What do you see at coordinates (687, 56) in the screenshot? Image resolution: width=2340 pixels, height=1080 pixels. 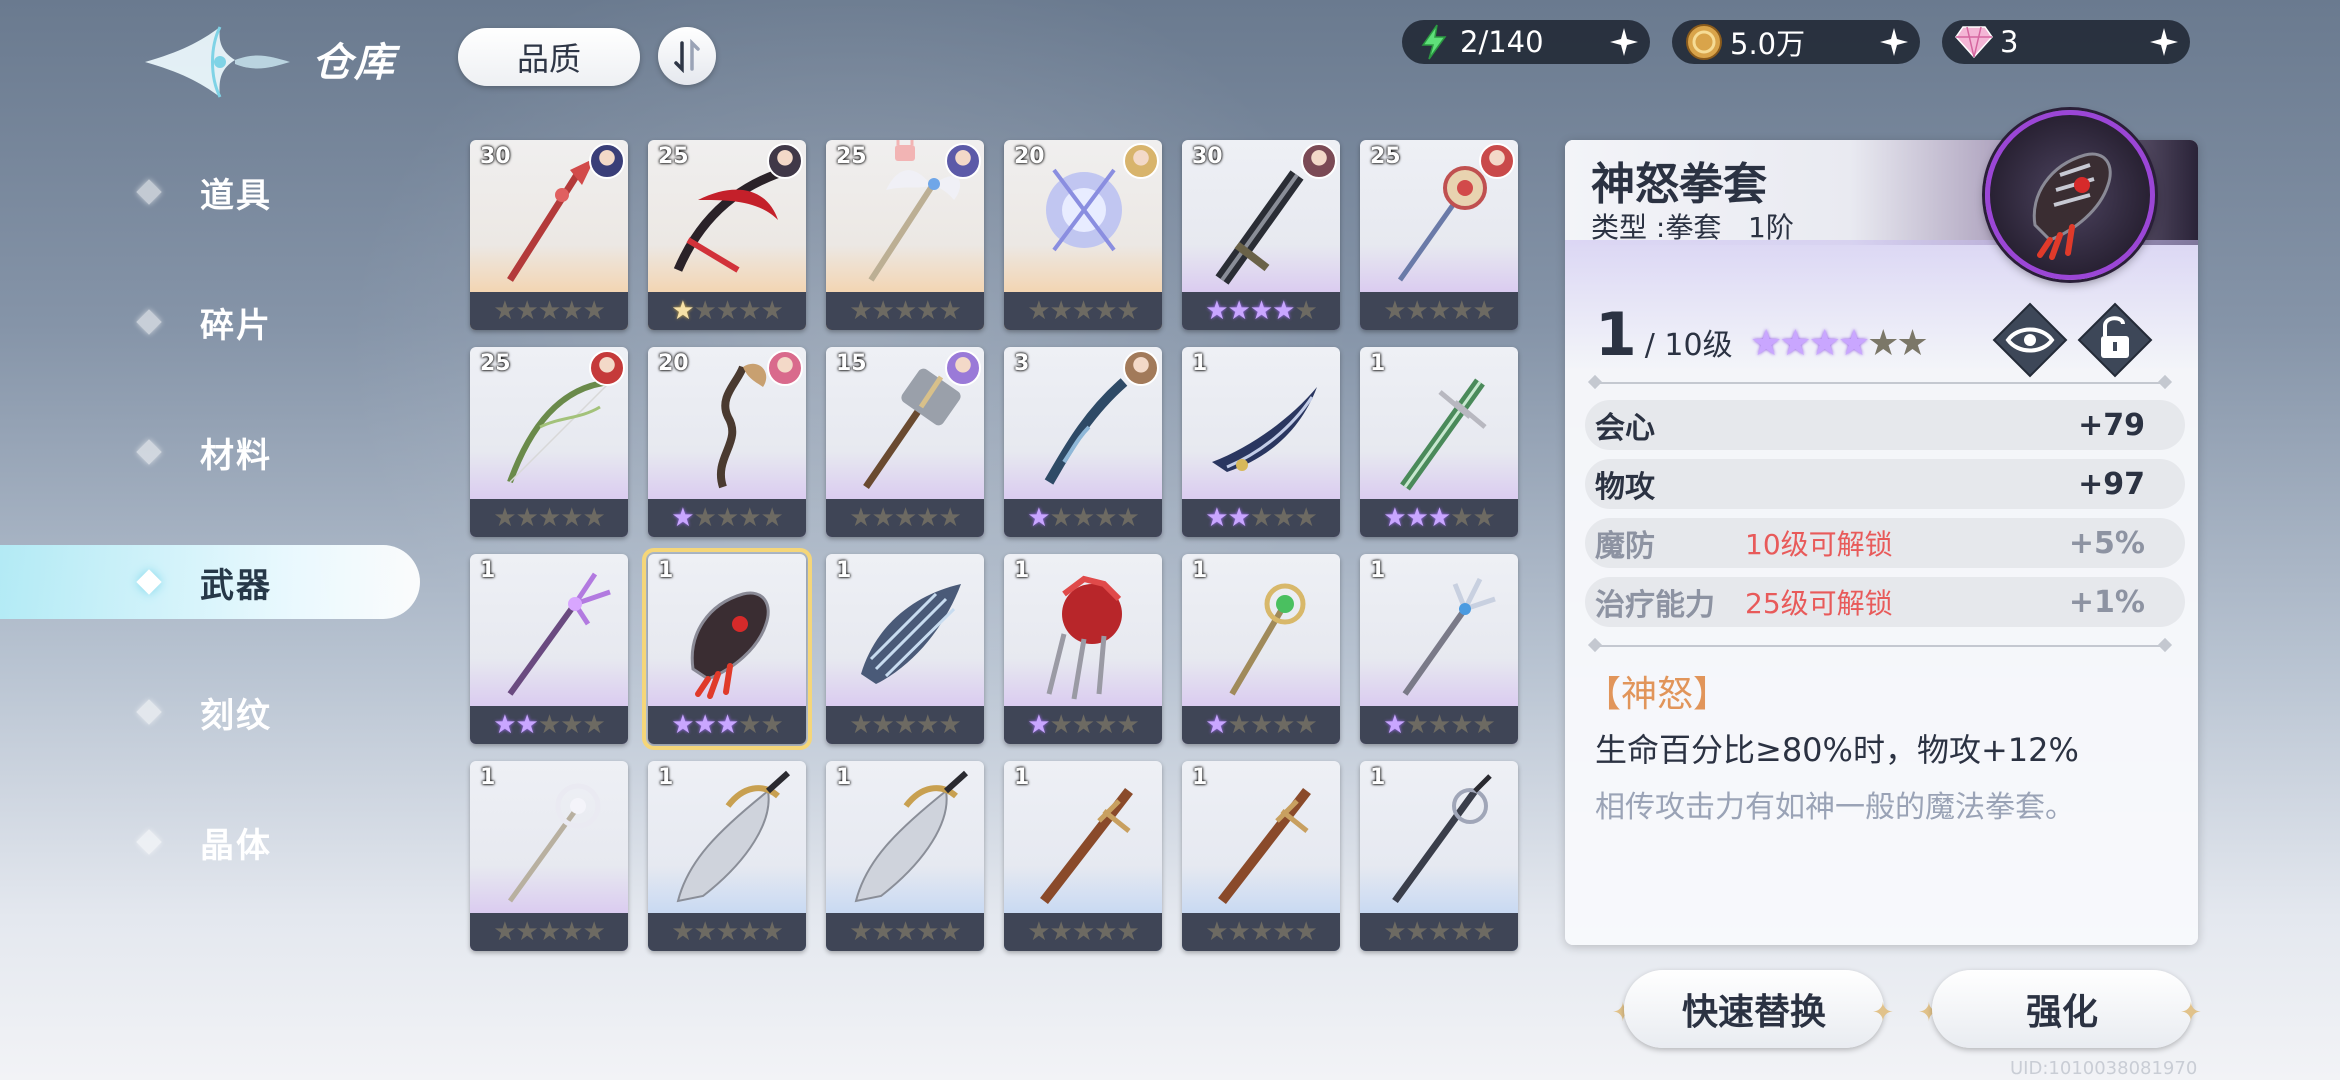 I see `sort-order-button` at bounding box center [687, 56].